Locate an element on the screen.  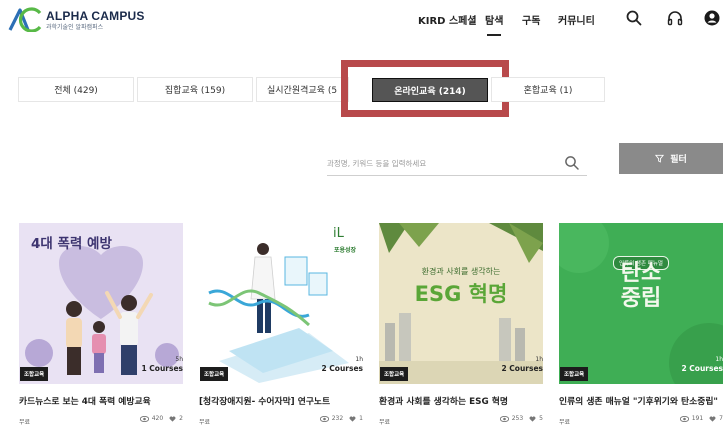
headphones-icon is located at coordinates (675, 18).